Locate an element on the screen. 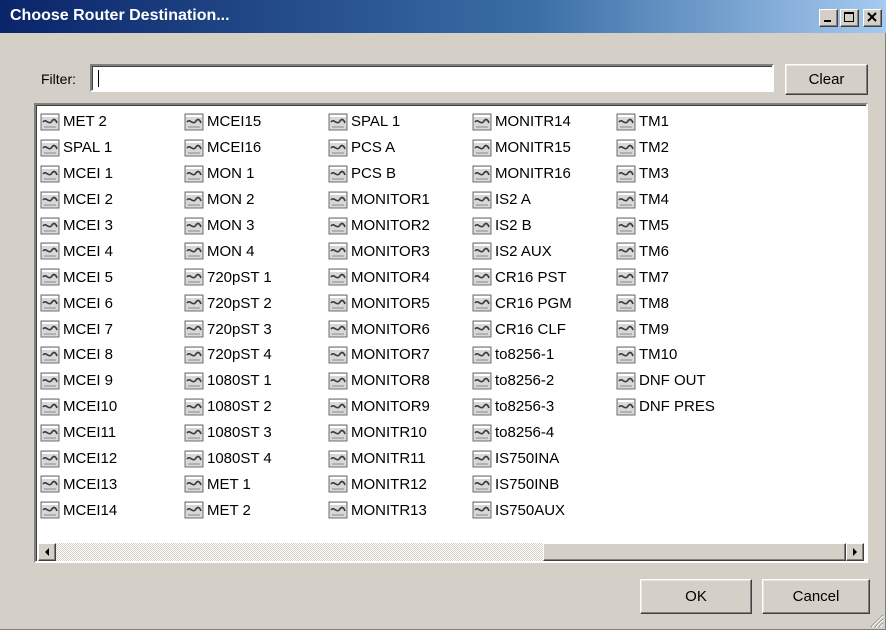  list-item: MCEI13 is located at coordinates (78, 484).